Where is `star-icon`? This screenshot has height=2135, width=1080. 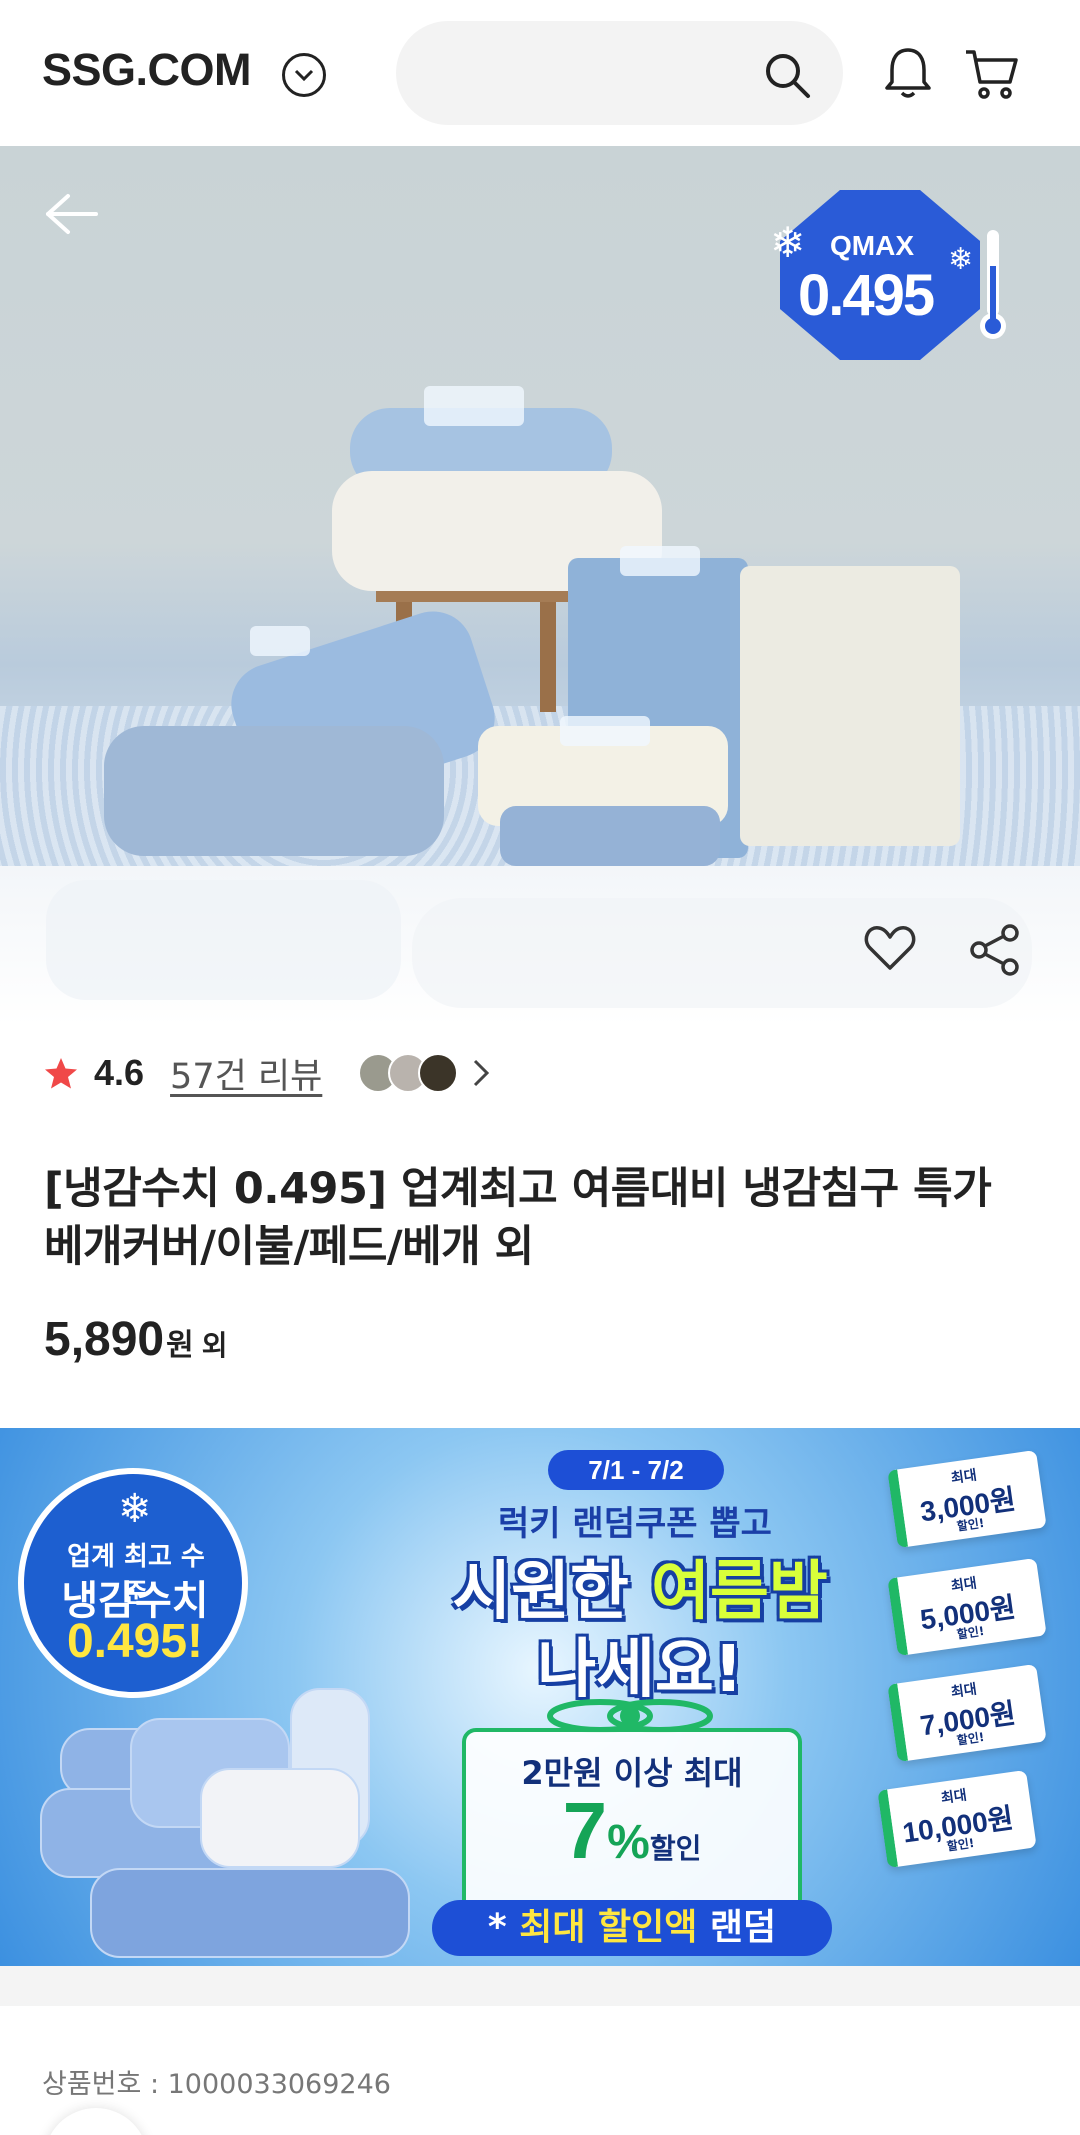
star-icon is located at coordinates (61, 1073).